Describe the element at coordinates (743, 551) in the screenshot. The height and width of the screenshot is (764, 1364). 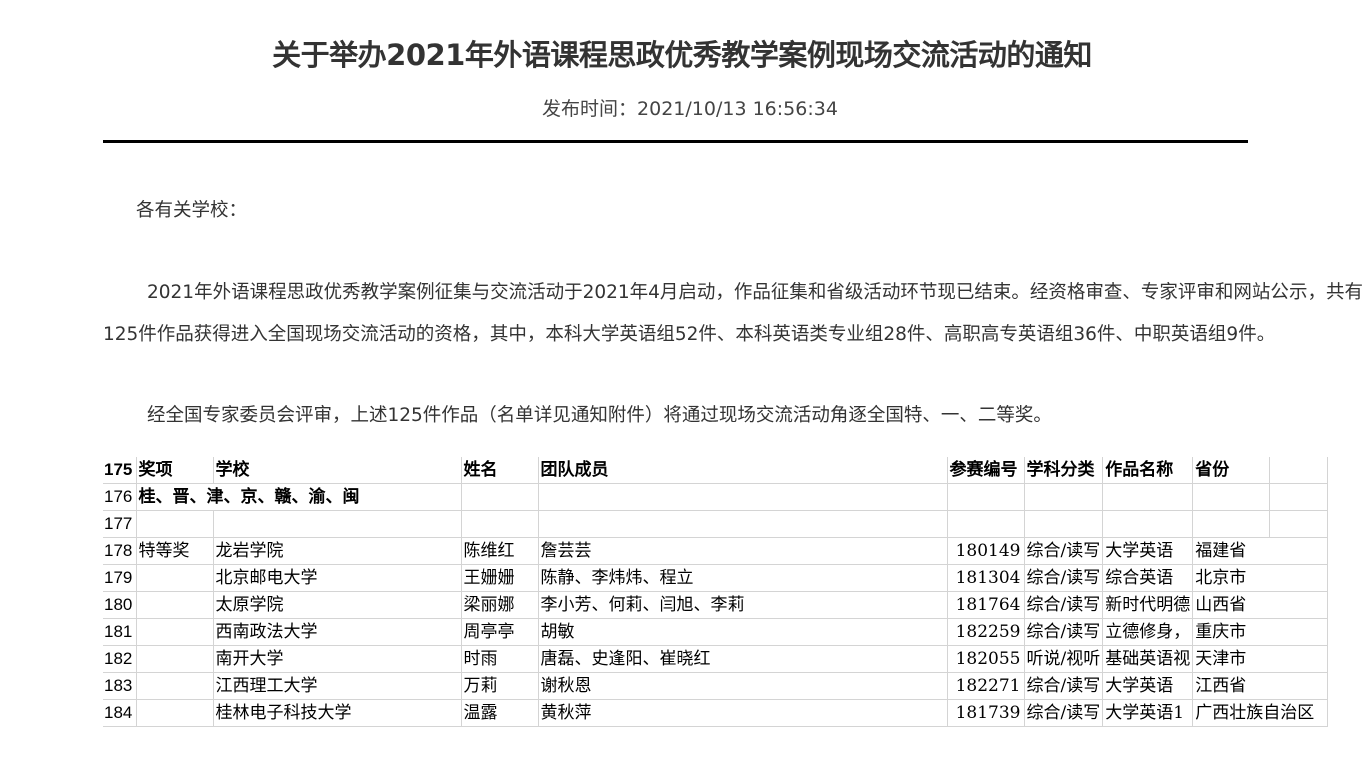
I see `team-cell: 詹芸芸` at that location.